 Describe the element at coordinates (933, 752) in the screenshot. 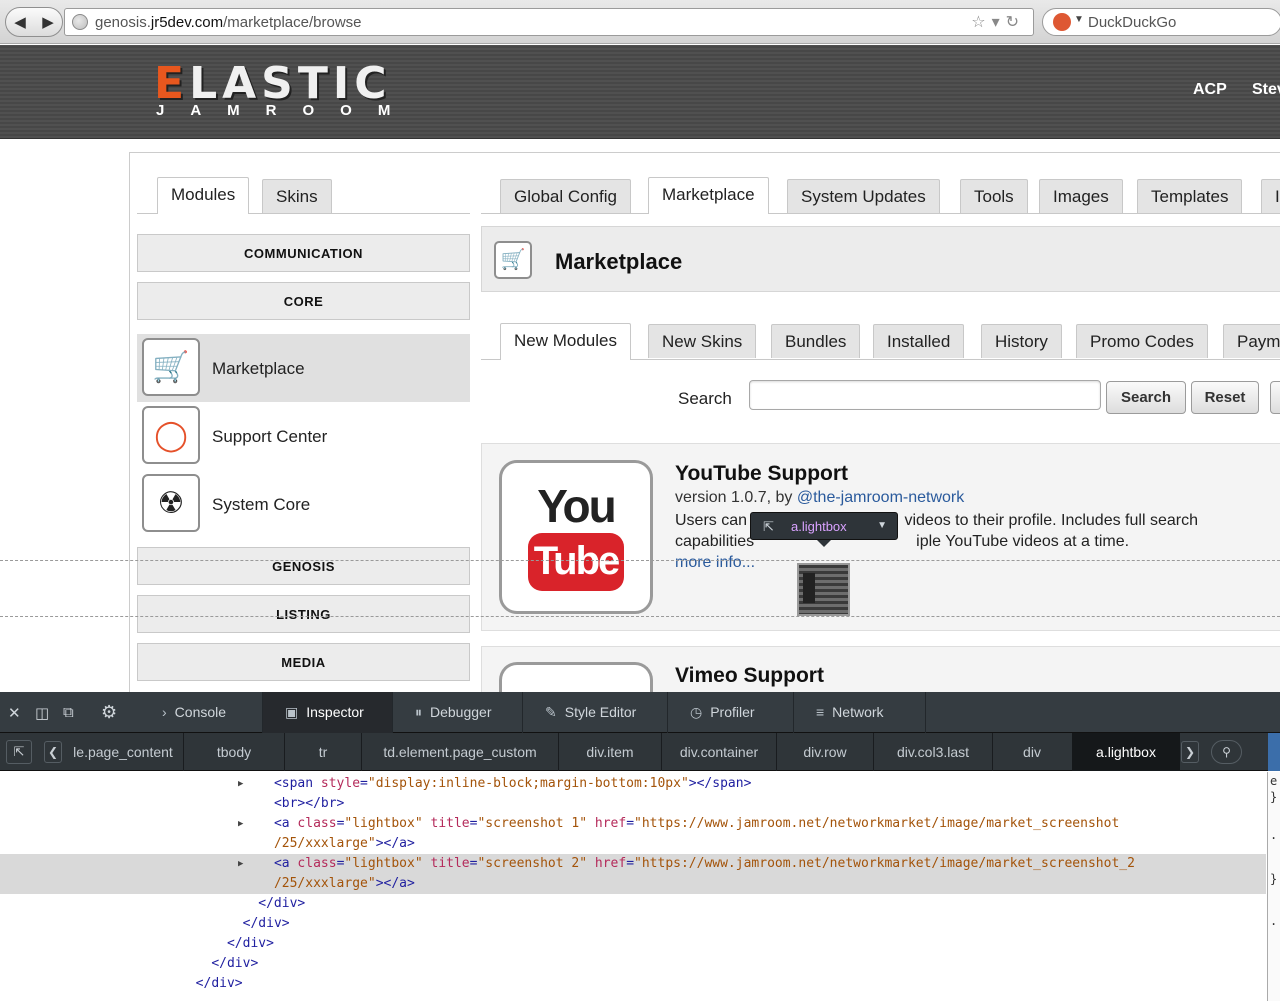

I see `breadcrumb-item: div.col3.last` at that location.